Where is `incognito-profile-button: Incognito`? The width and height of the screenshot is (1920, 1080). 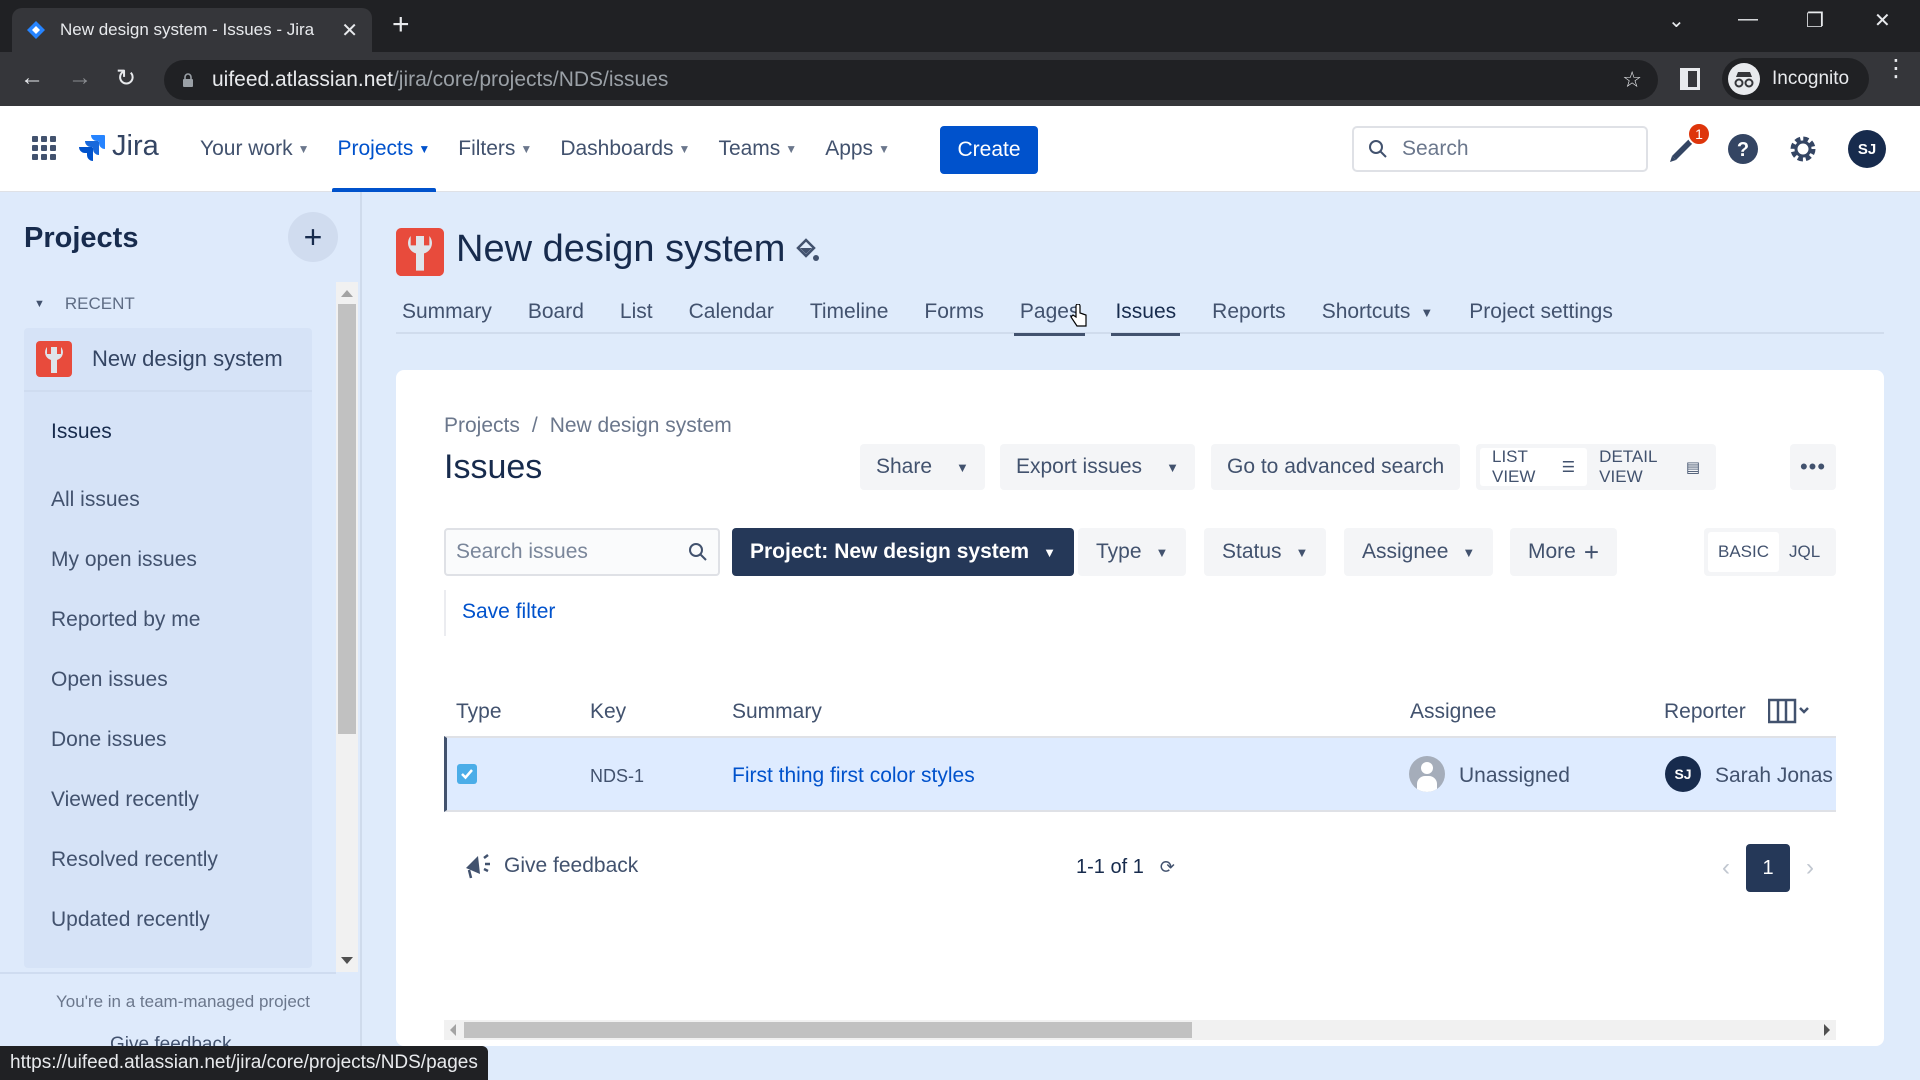
incognito-profile-button: Incognito is located at coordinates (1796, 79).